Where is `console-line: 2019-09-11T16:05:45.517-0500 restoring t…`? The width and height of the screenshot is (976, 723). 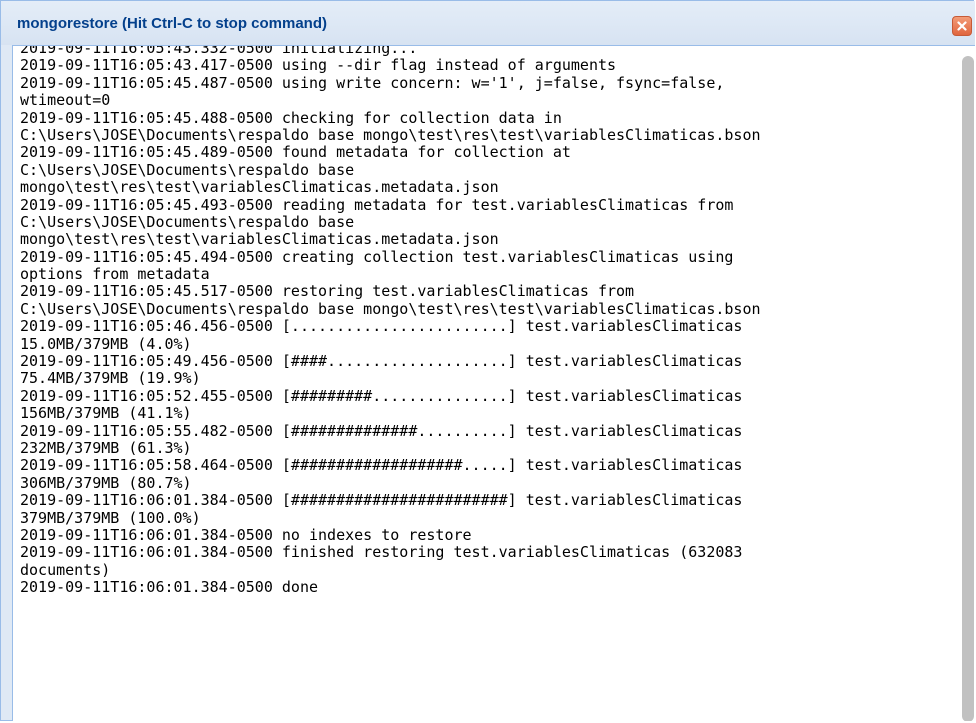 console-line: 2019-09-11T16:05:45.517-0500 restoring t… is located at coordinates (327, 291).